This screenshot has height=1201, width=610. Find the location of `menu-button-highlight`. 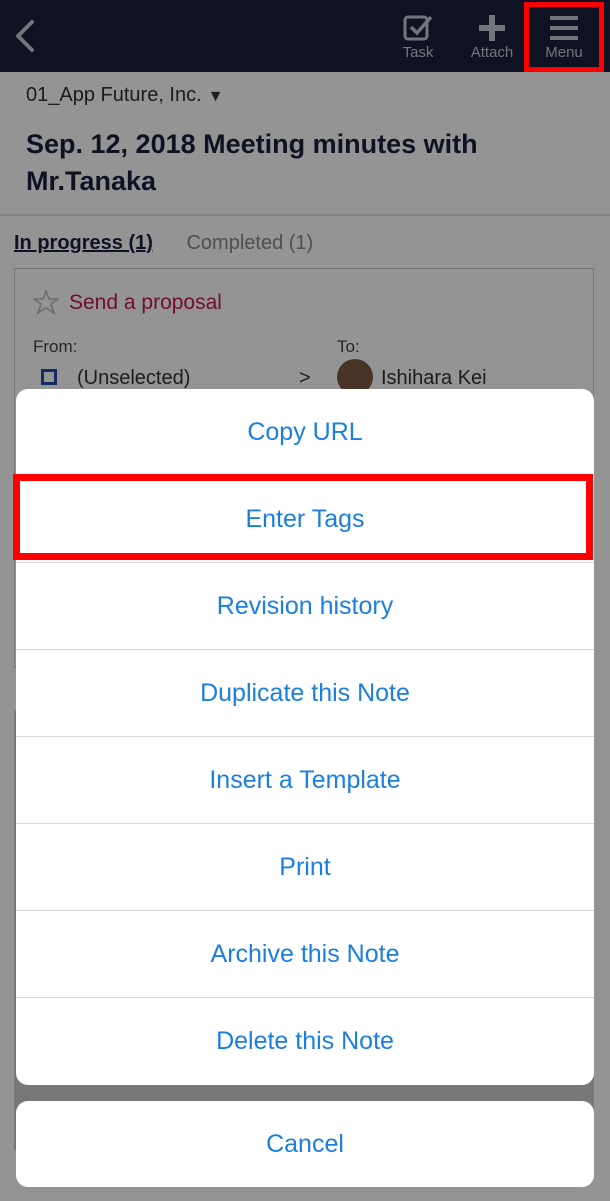

menu-button-highlight is located at coordinates (564, 37).